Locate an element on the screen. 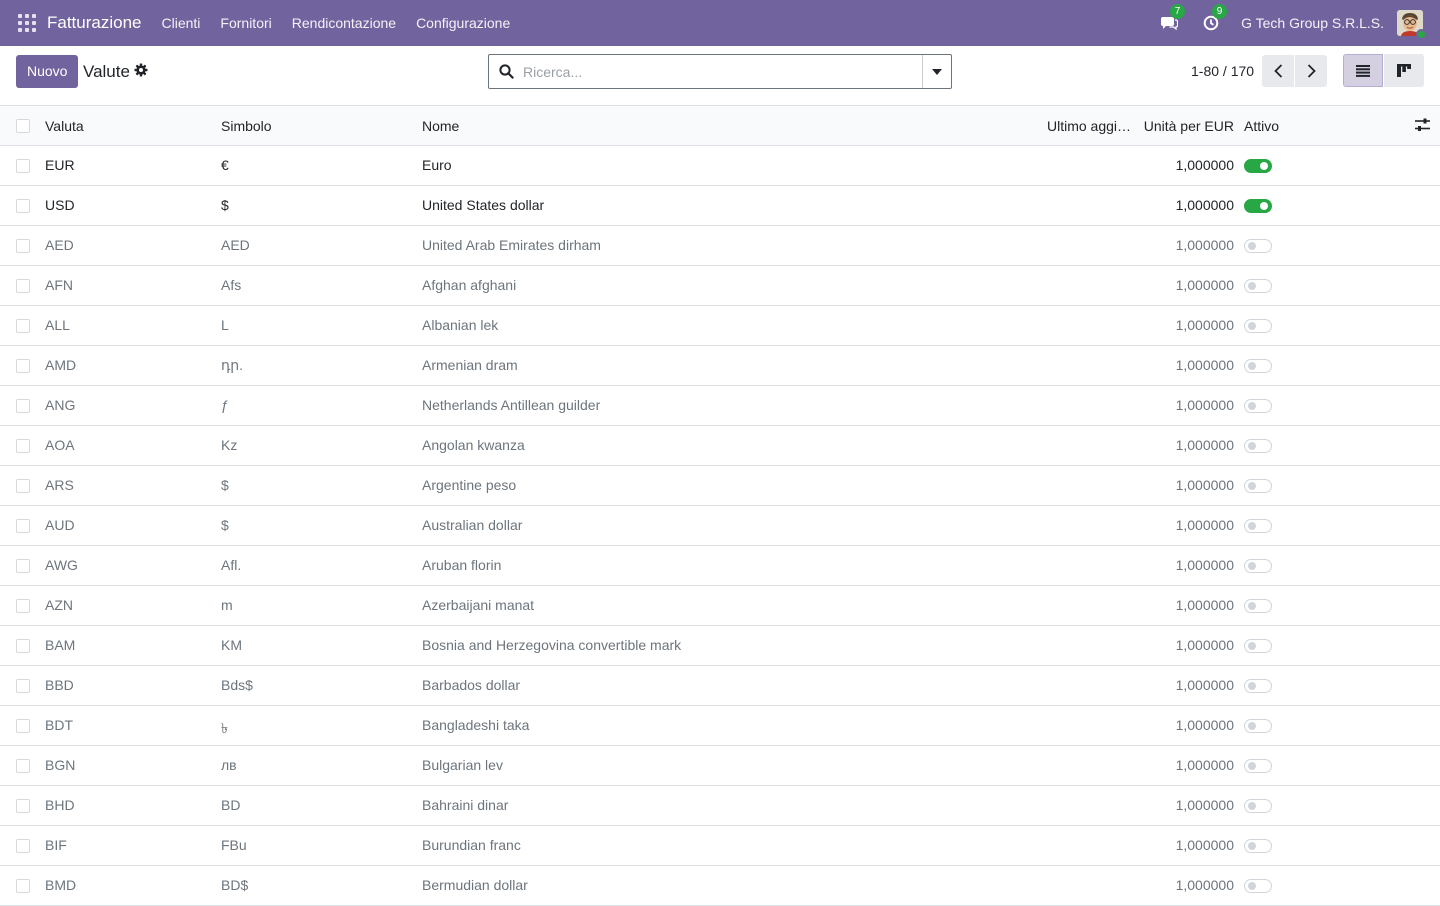 Image resolution: width=1440 pixels, height=906 pixels. table-row: BGN лв Bulgarian lev 1,000000 is located at coordinates (720, 766).